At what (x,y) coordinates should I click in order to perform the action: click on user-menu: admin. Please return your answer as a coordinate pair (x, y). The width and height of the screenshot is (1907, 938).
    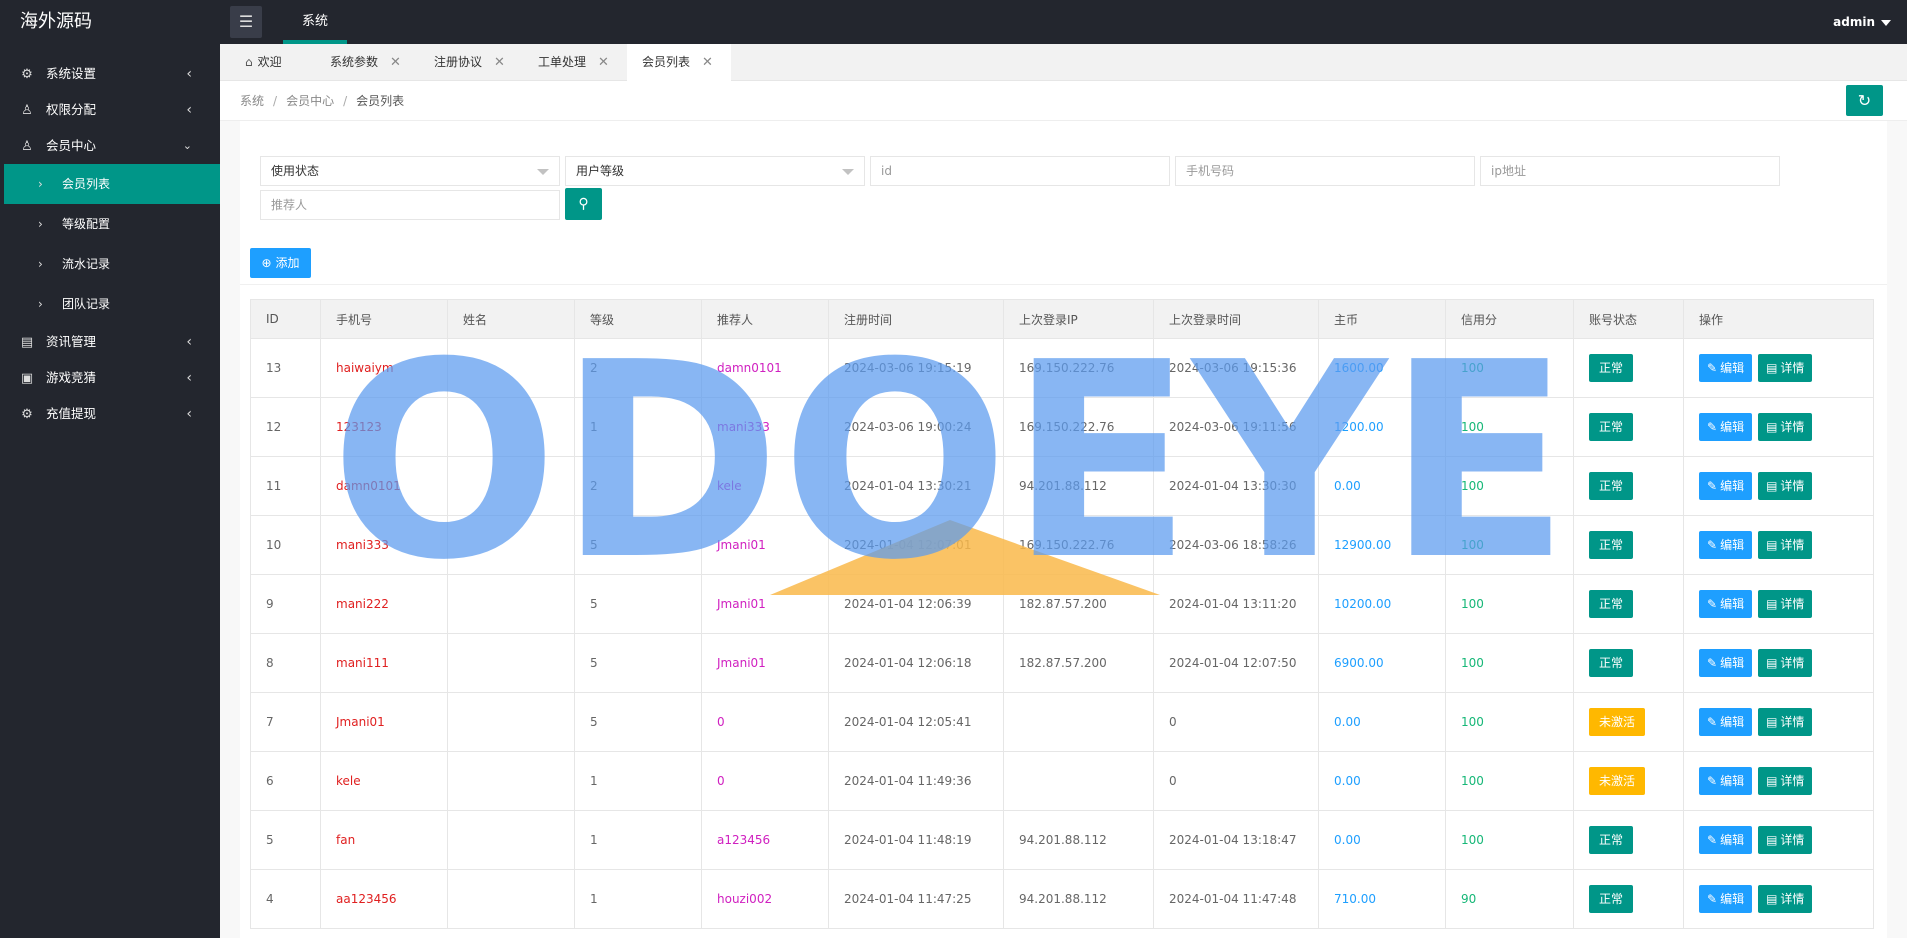
    Looking at the image, I should click on (1862, 22).